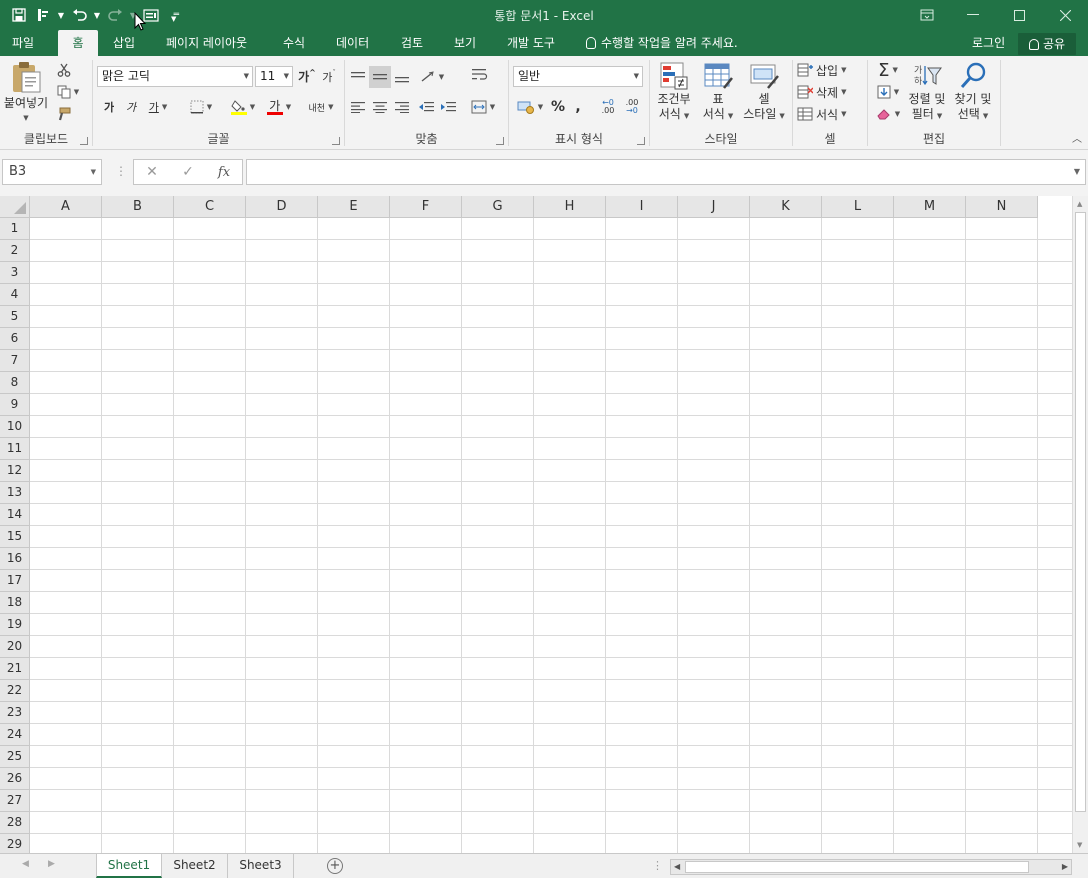  I want to click on touch-mode-icon, so click(43, 15).